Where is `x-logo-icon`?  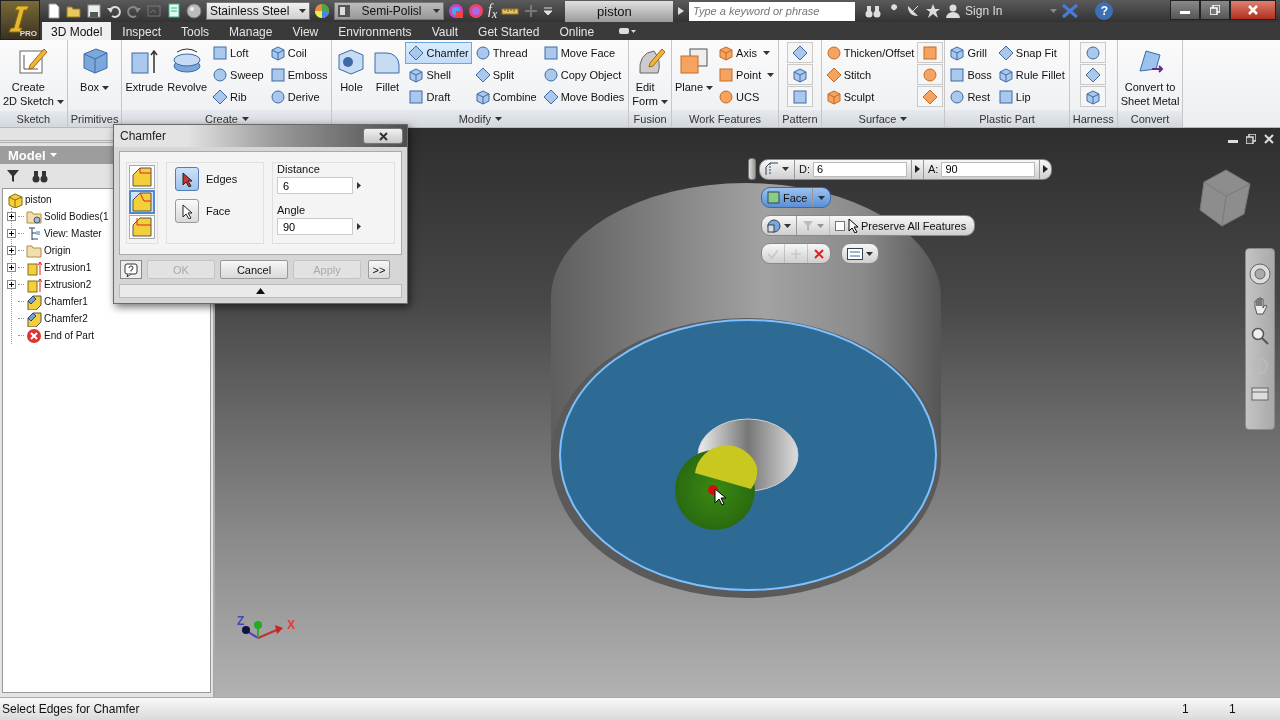 x-logo-icon is located at coordinates (1070, 11).